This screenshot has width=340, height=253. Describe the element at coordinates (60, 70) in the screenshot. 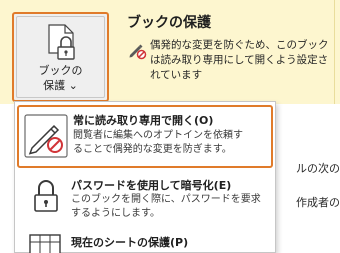

I see `protect-label-line1: ブックの` at that location.